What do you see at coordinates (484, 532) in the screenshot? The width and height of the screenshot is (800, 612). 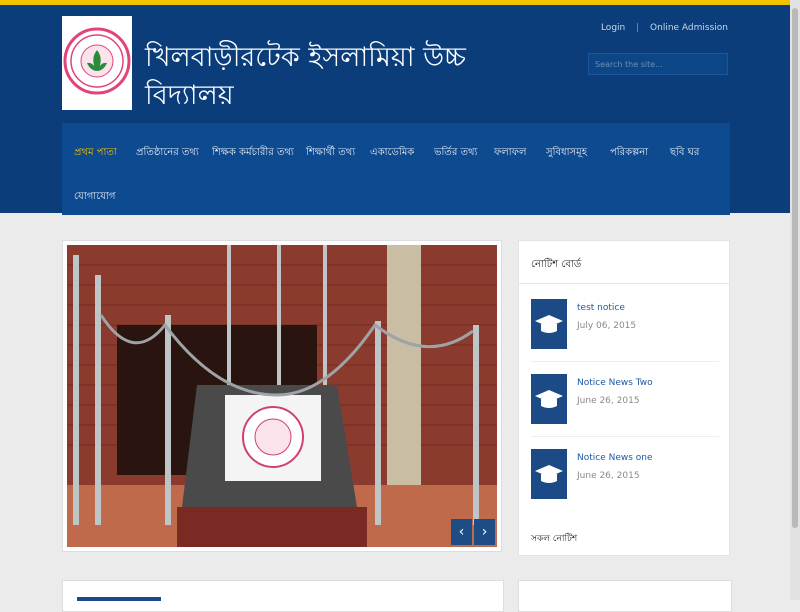 I see `slider-next-button: ›` at bounding box center [484, 532].